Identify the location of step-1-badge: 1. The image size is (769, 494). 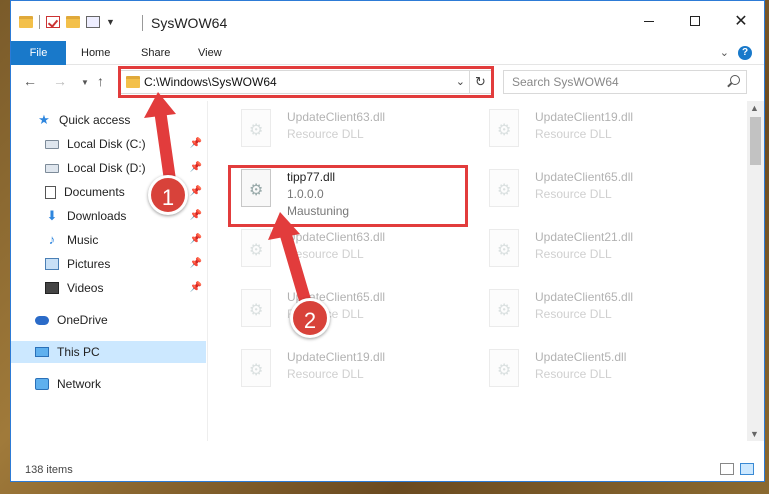
(168, 195).